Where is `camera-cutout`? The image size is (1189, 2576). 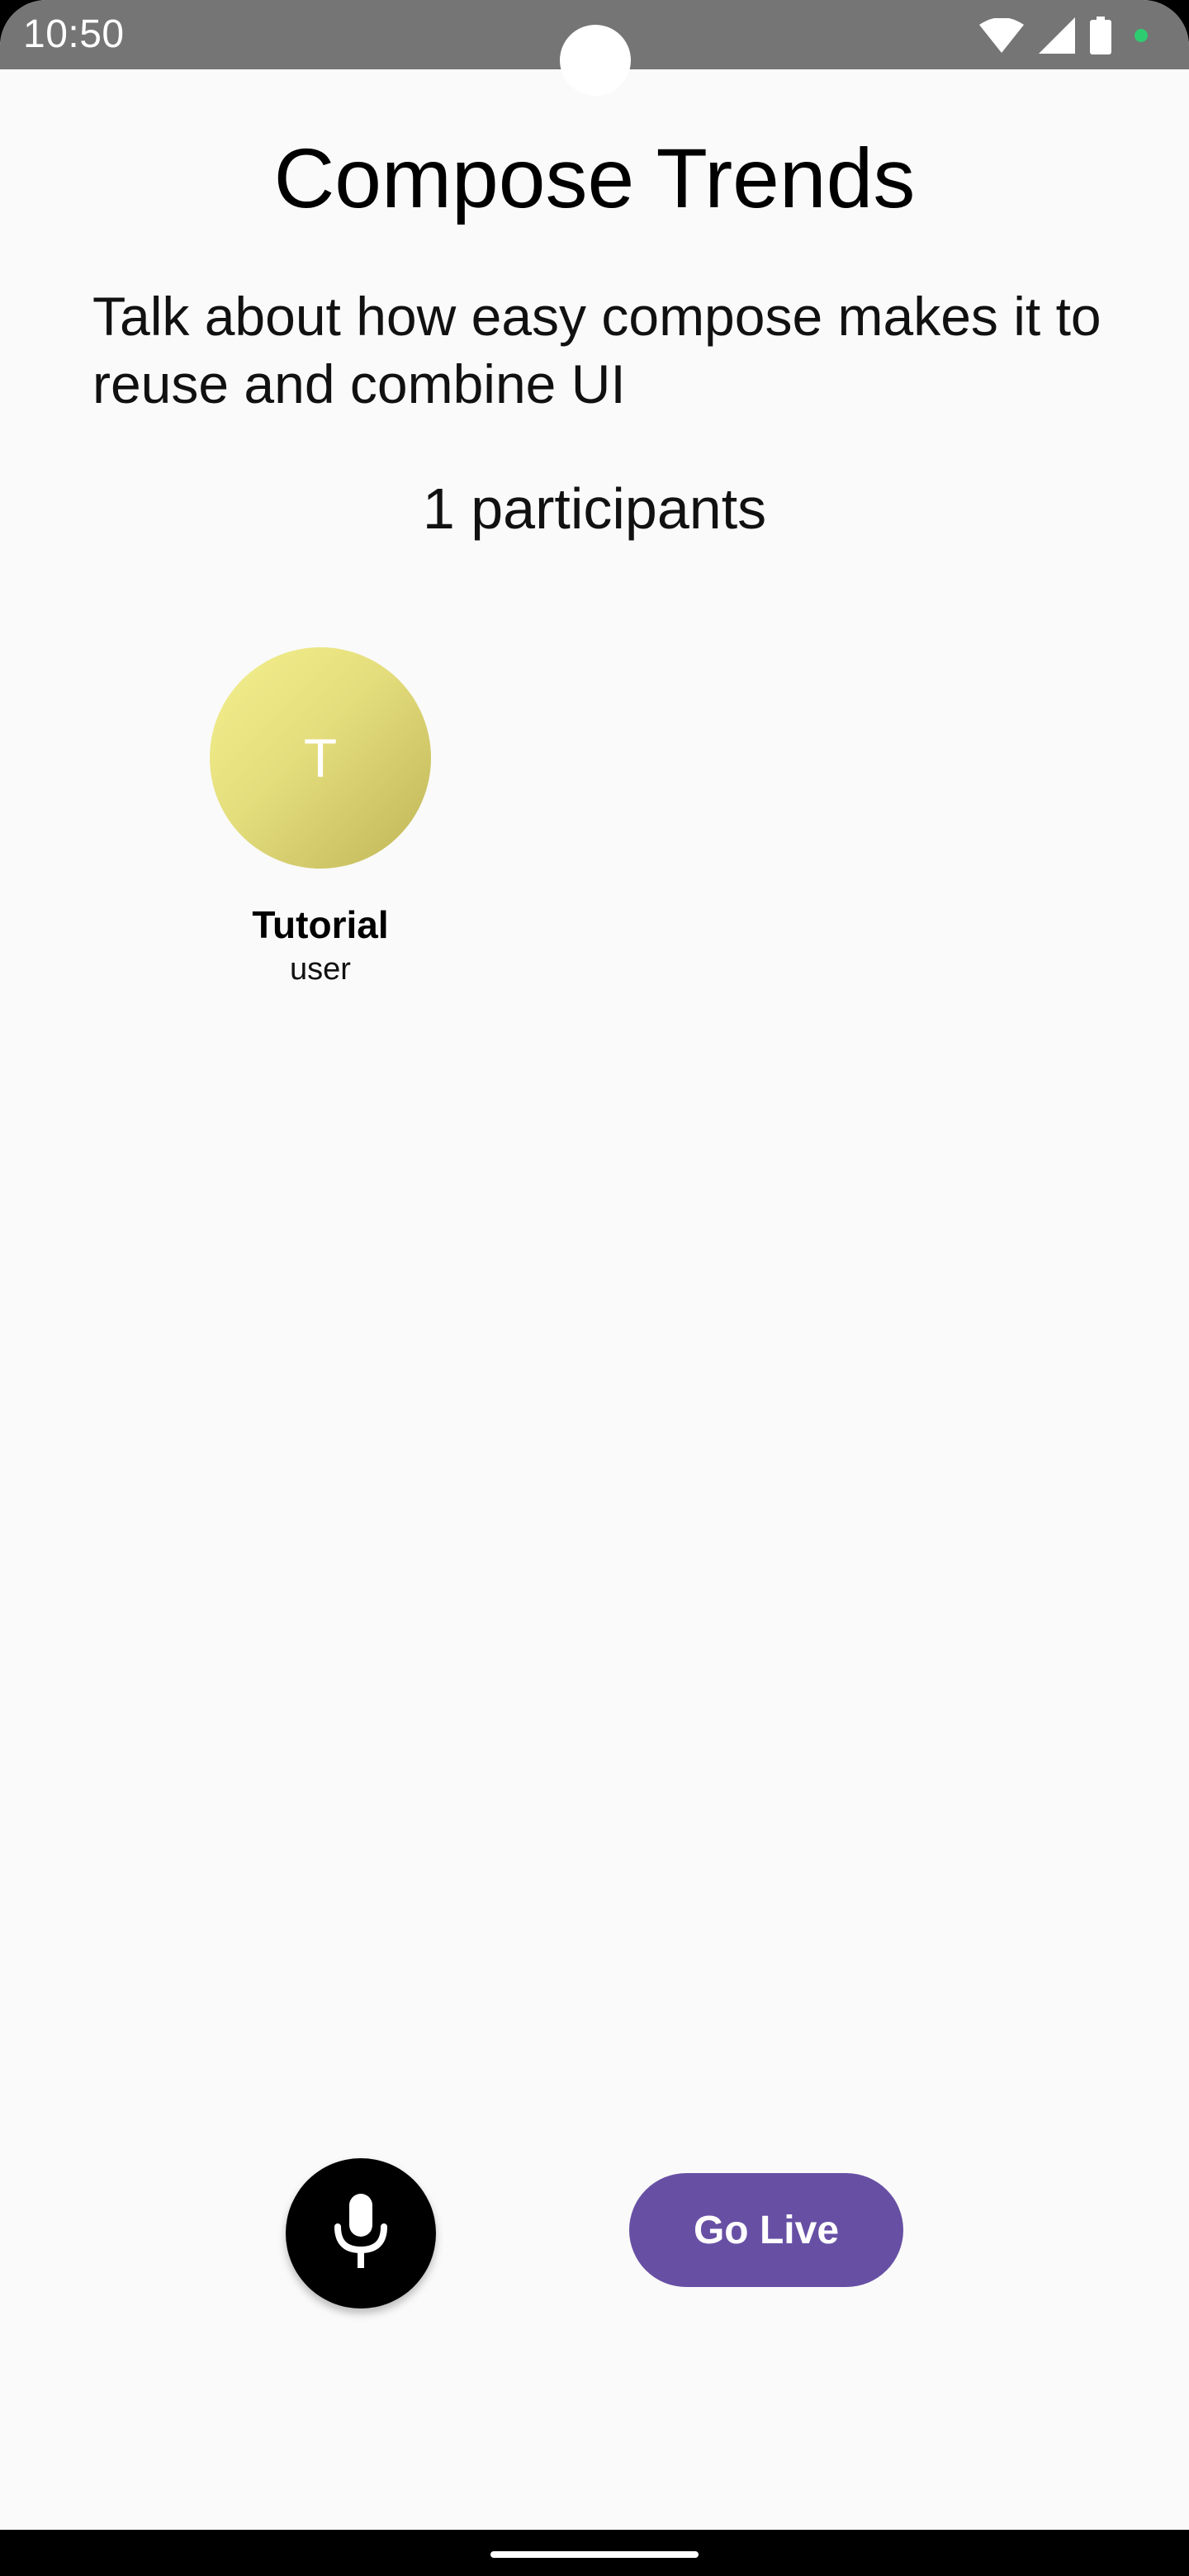 camera-cutout is located at coordinates (595, 60).